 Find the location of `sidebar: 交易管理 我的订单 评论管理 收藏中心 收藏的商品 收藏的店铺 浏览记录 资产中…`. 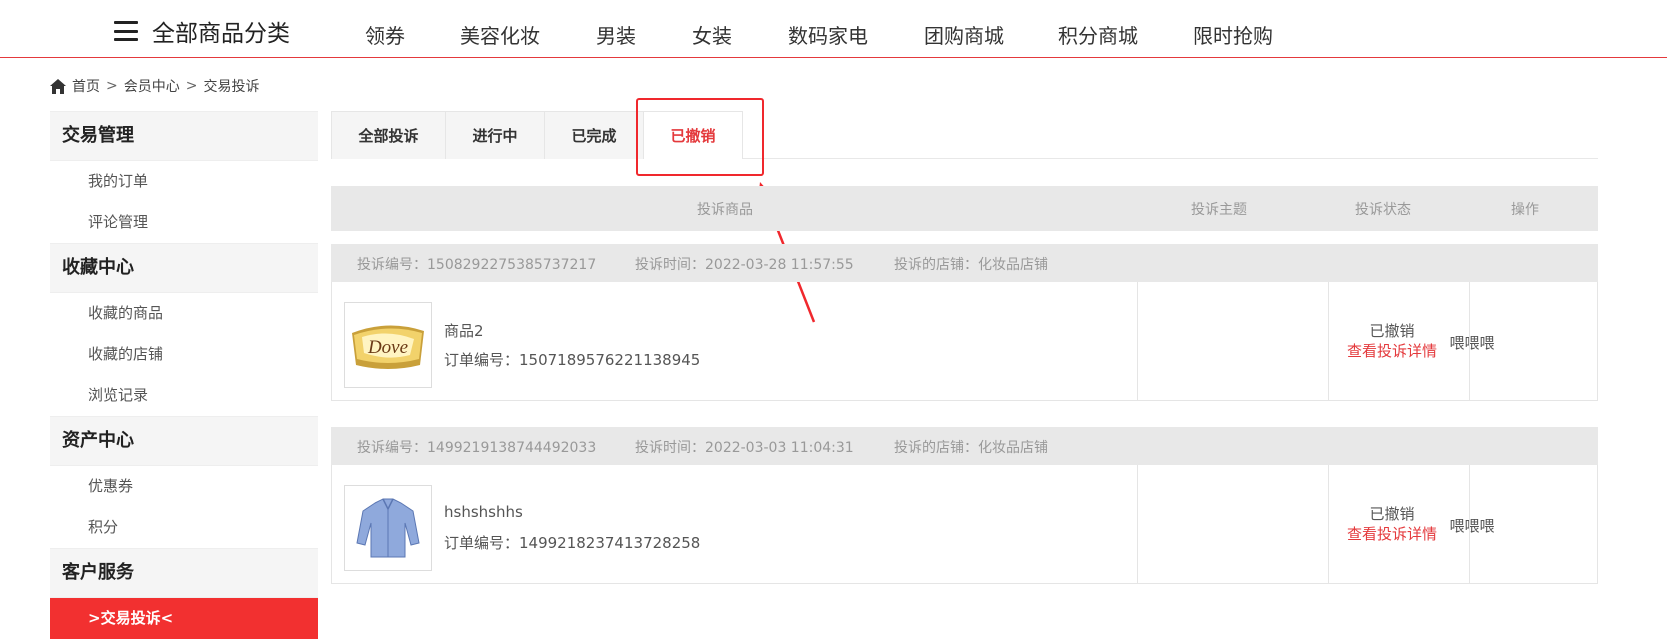

sidebar: 交易管理 我的订单 评论管理 收藏中心 收藏的商品 收藏的店铺 浏览记录 资产中… is located at coordinates (184, 375).